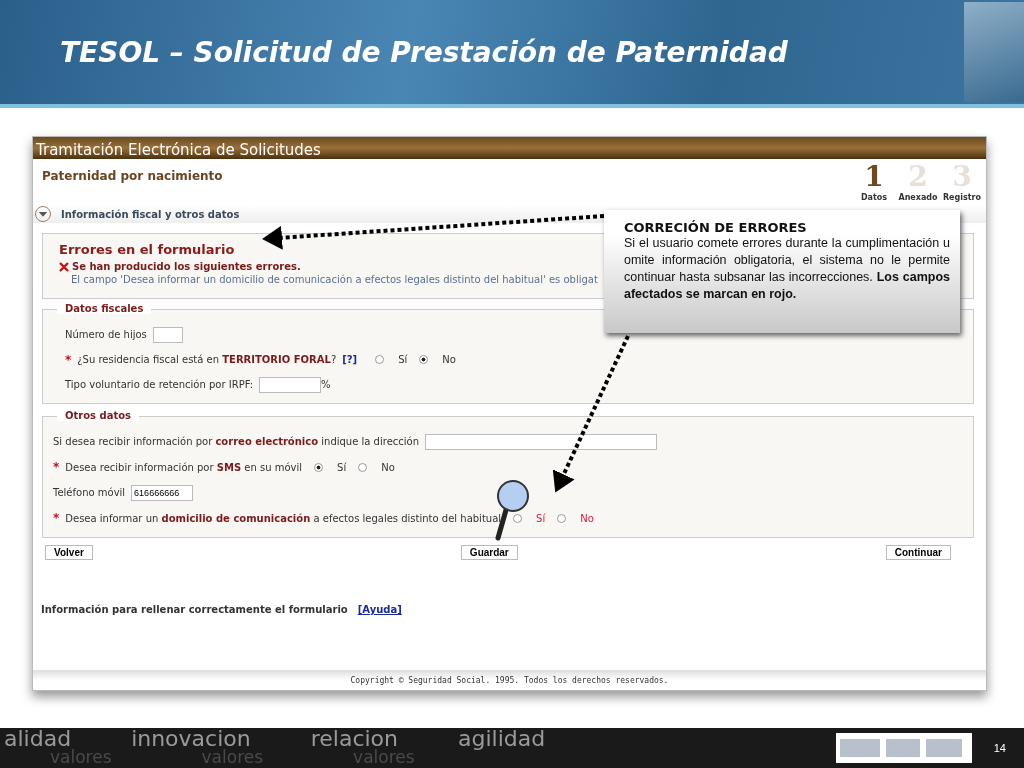  I want to click on cross-icon, so click(64, 266).